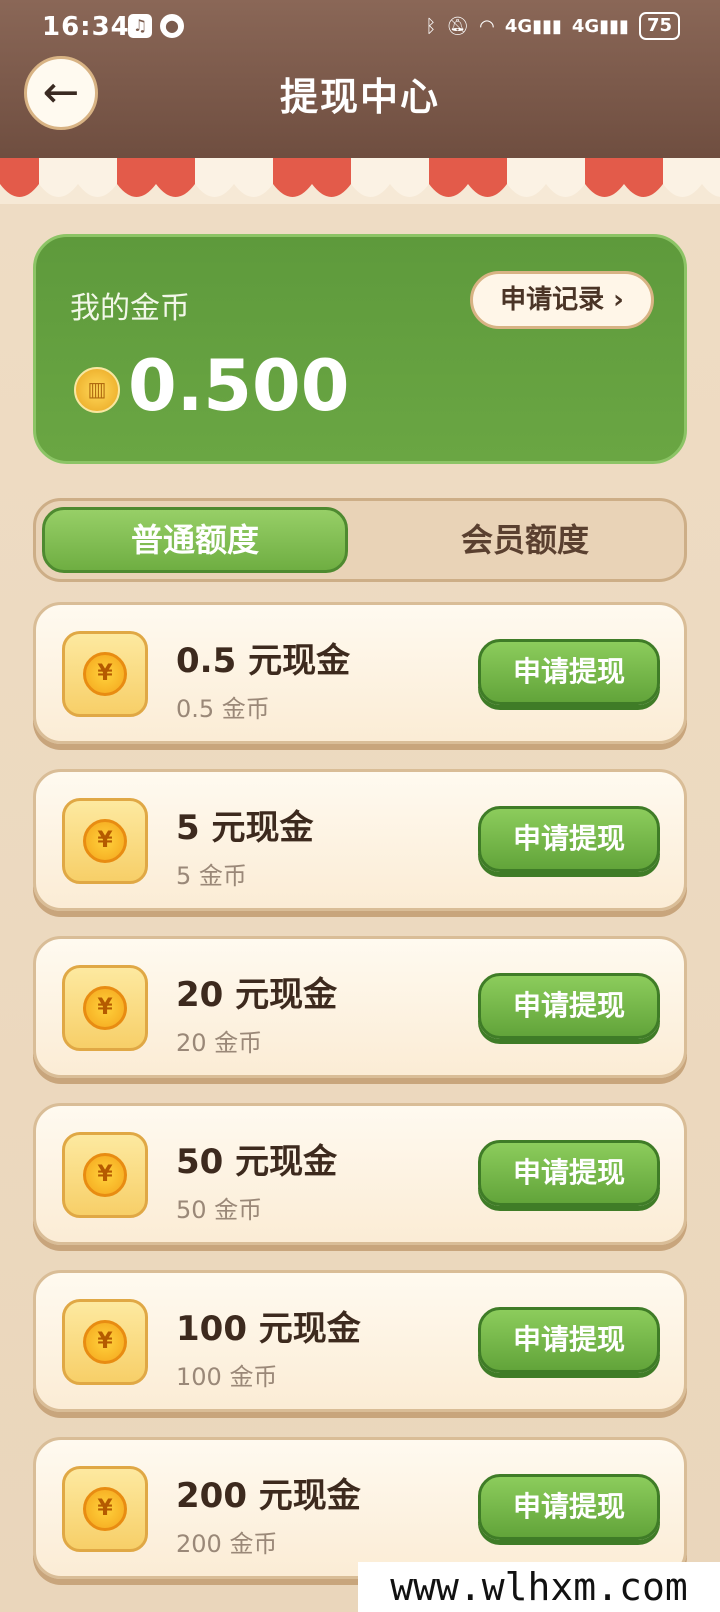  Describe the element at coordinates (245, 828) in the screenshot. I see `item-title: 5 元现金` at that location.